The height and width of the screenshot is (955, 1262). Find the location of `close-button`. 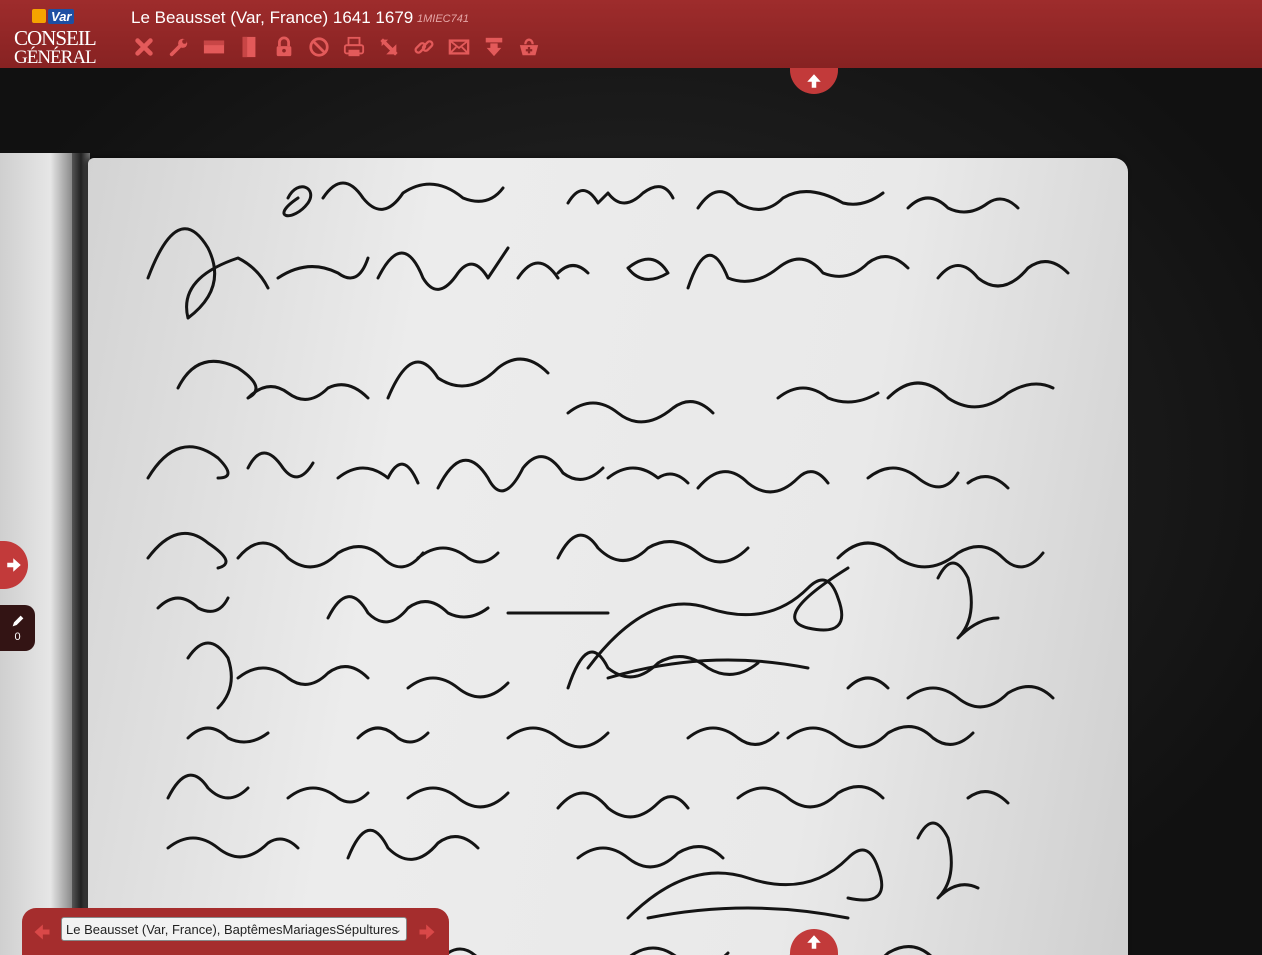

close-button is located at coordinates (144, 47).